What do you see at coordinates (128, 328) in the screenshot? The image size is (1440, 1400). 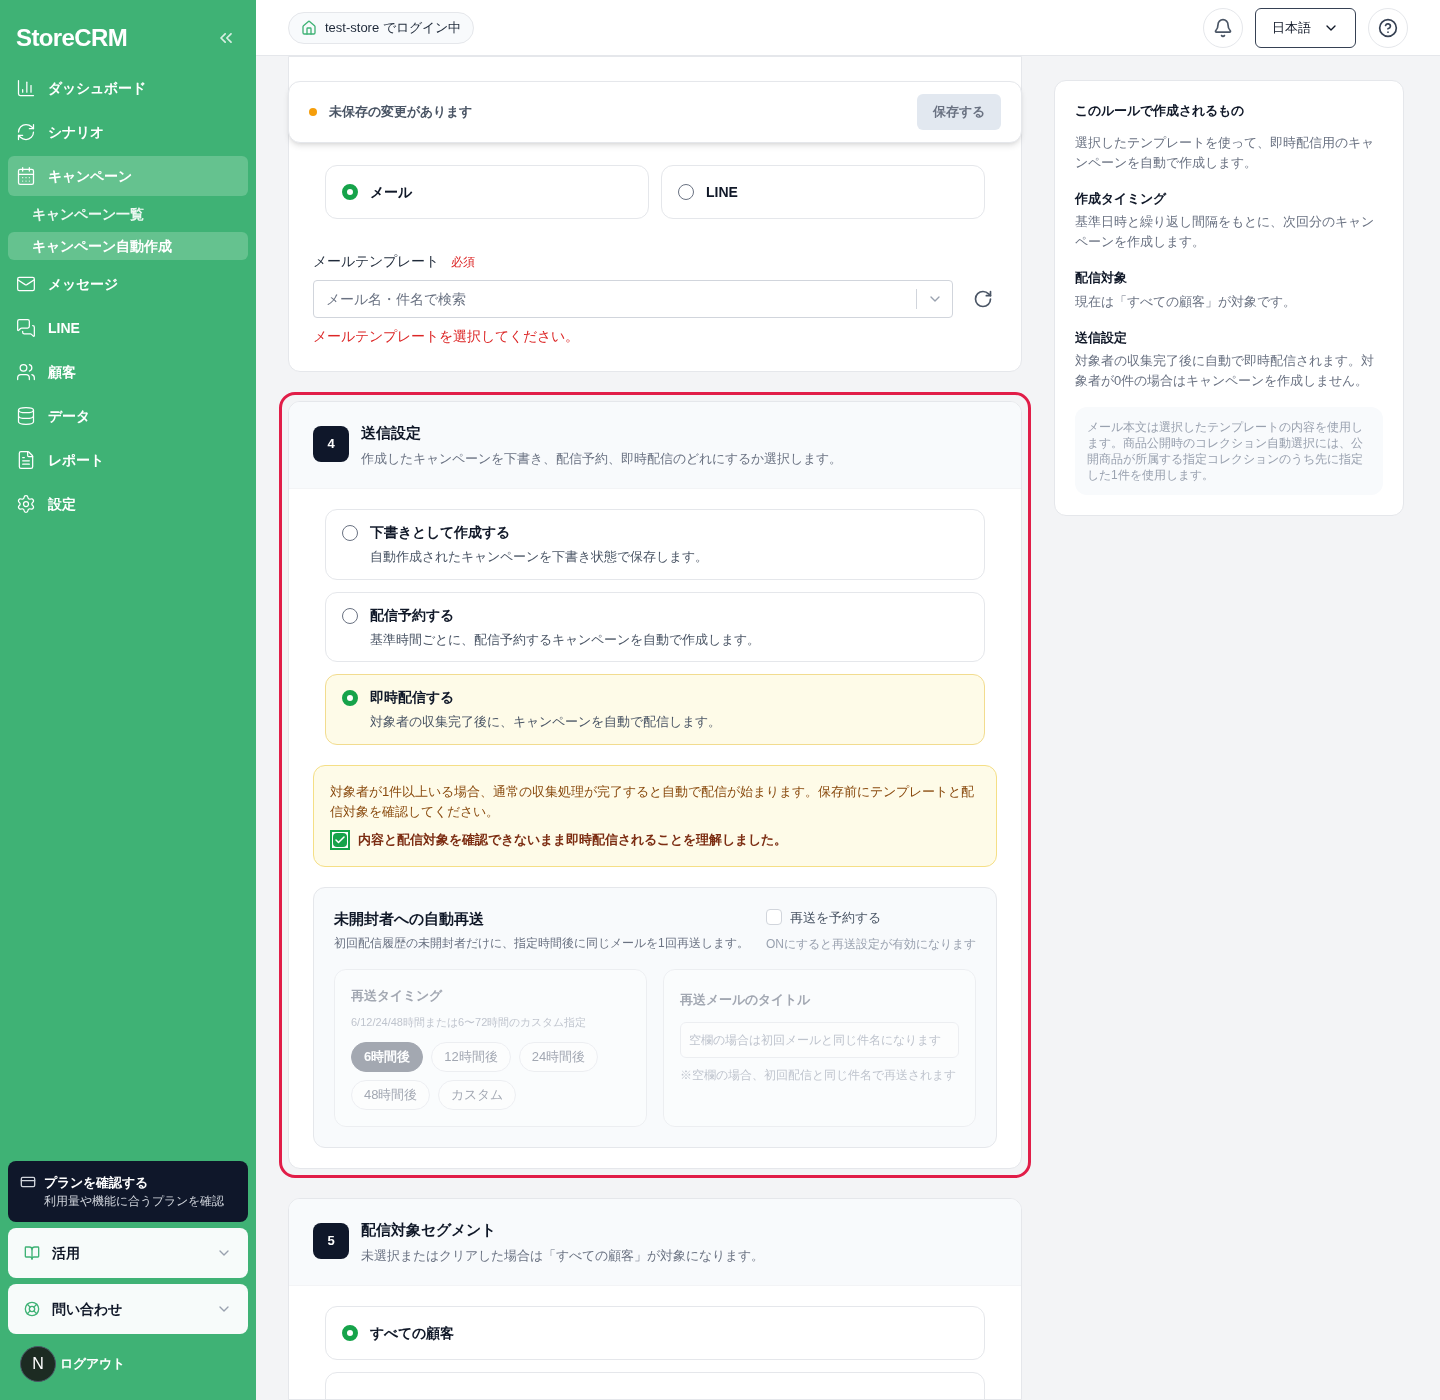 I see `sidebar-item: LINE` at bounding box center [128, 328].